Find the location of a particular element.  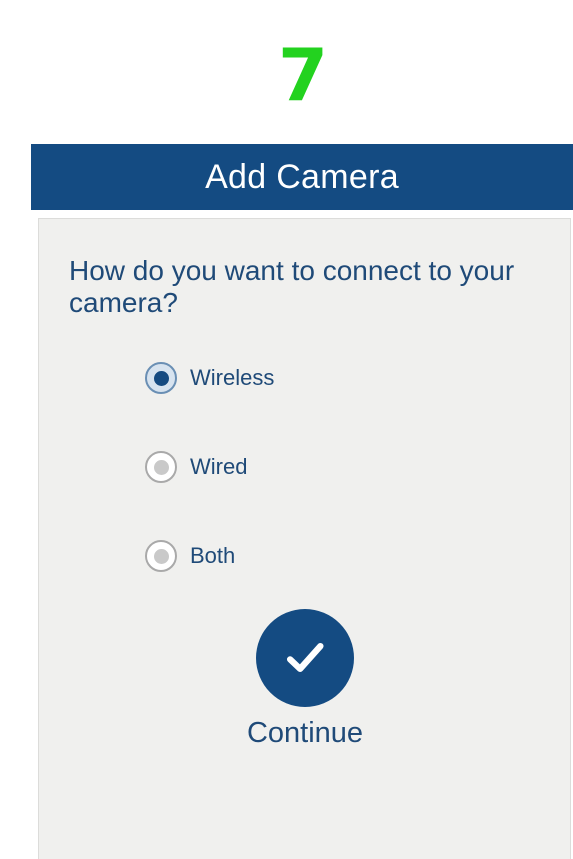

option-wireless: Wireless is located at coordinates (209, 378).